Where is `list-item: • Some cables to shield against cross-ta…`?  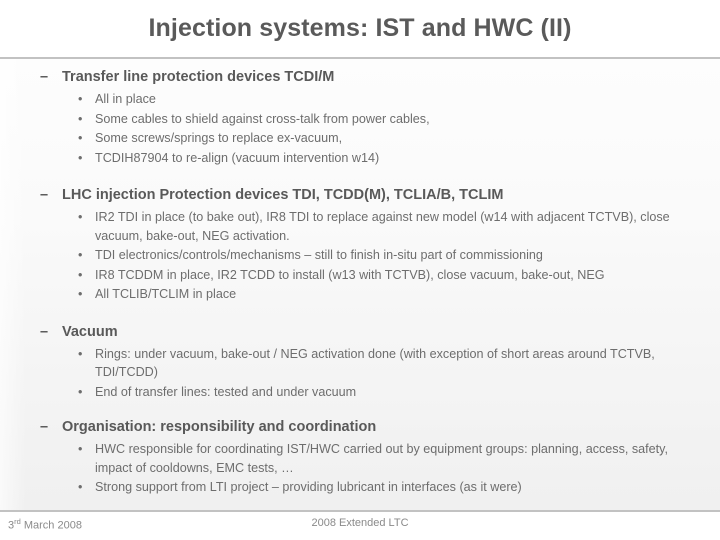
list-item: • Some cables to shield against cross-ta… is located at coordinates (360, 119).